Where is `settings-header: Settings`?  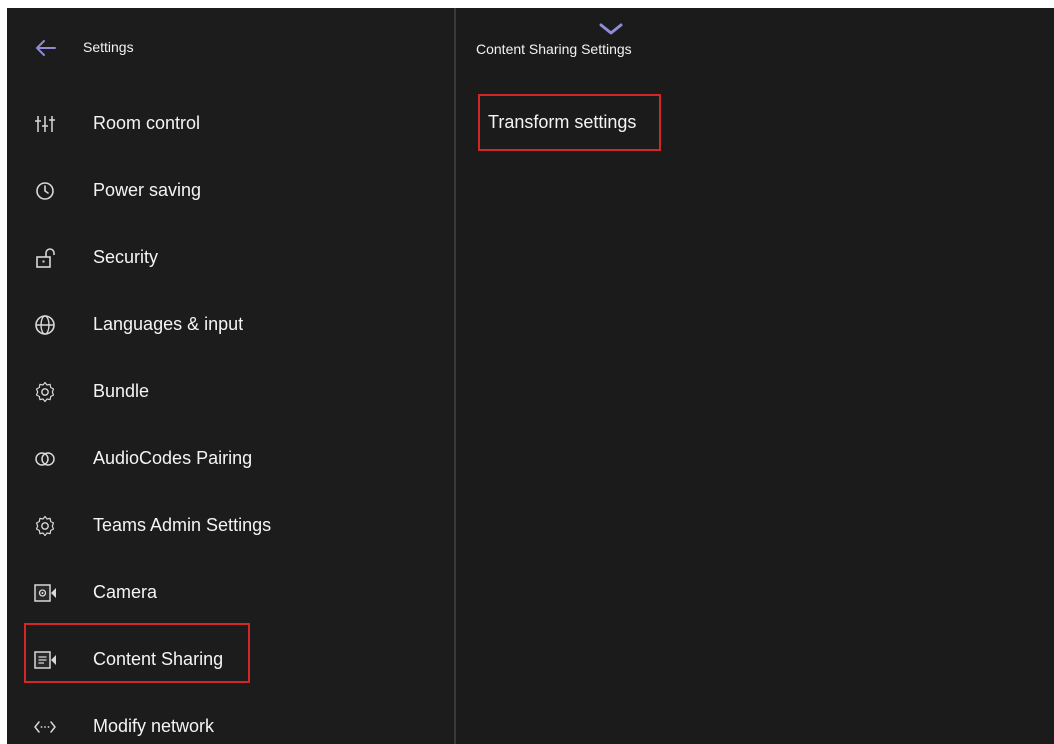 settings-header: Settings is located at coordinates (230, 48).